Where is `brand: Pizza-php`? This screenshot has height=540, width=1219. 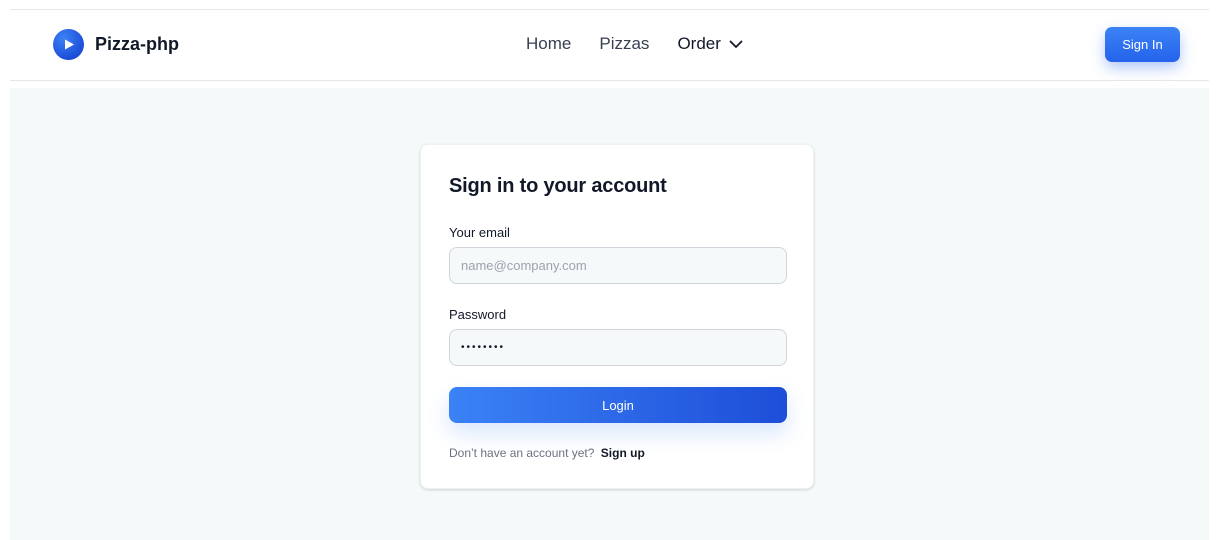 brand: Pizza-php is located at coordinates (116, 44).